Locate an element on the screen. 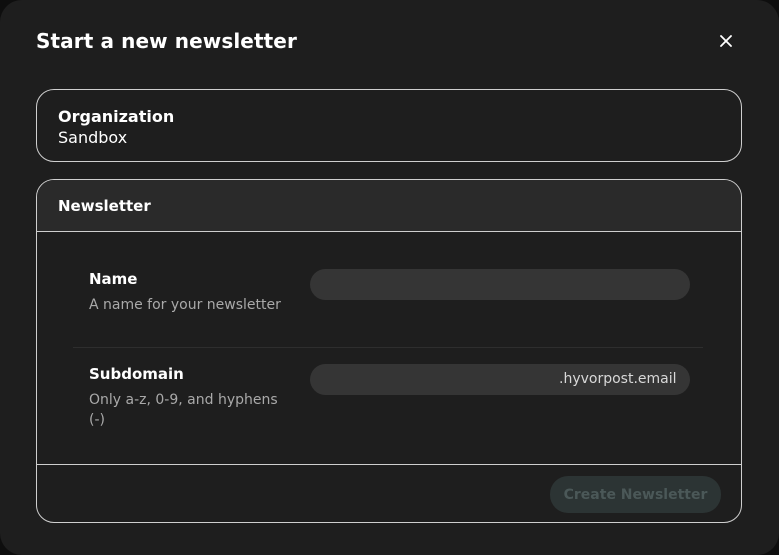 The height and width of the screenshot is (555, 779). row-divider is located at coordinates (388, 347).